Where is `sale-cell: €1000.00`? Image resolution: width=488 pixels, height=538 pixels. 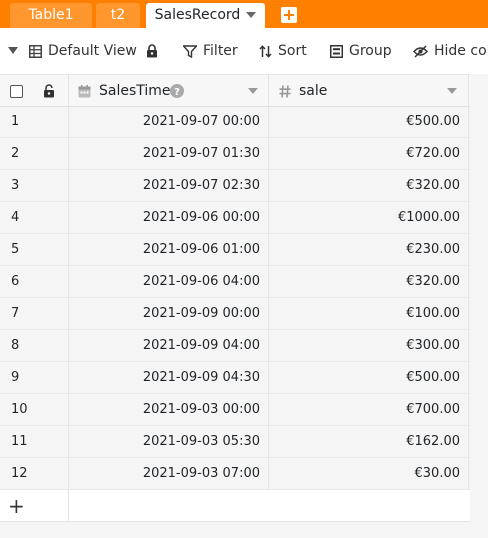 sale-cell: €1000.00 is located at coordinates (369, 217).